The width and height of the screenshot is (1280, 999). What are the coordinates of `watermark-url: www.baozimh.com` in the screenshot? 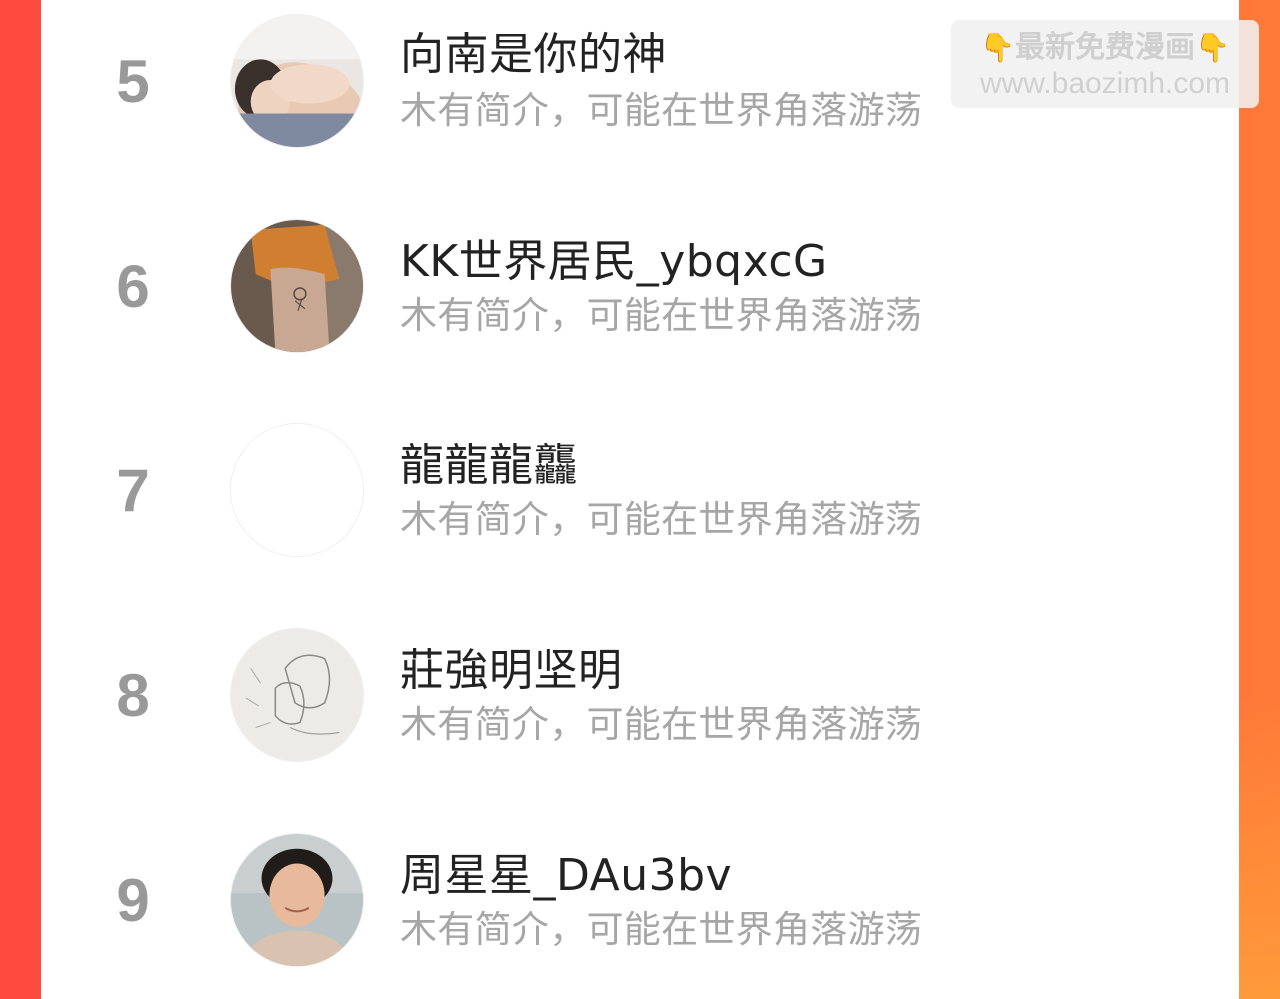 It's located at (1105, 83).